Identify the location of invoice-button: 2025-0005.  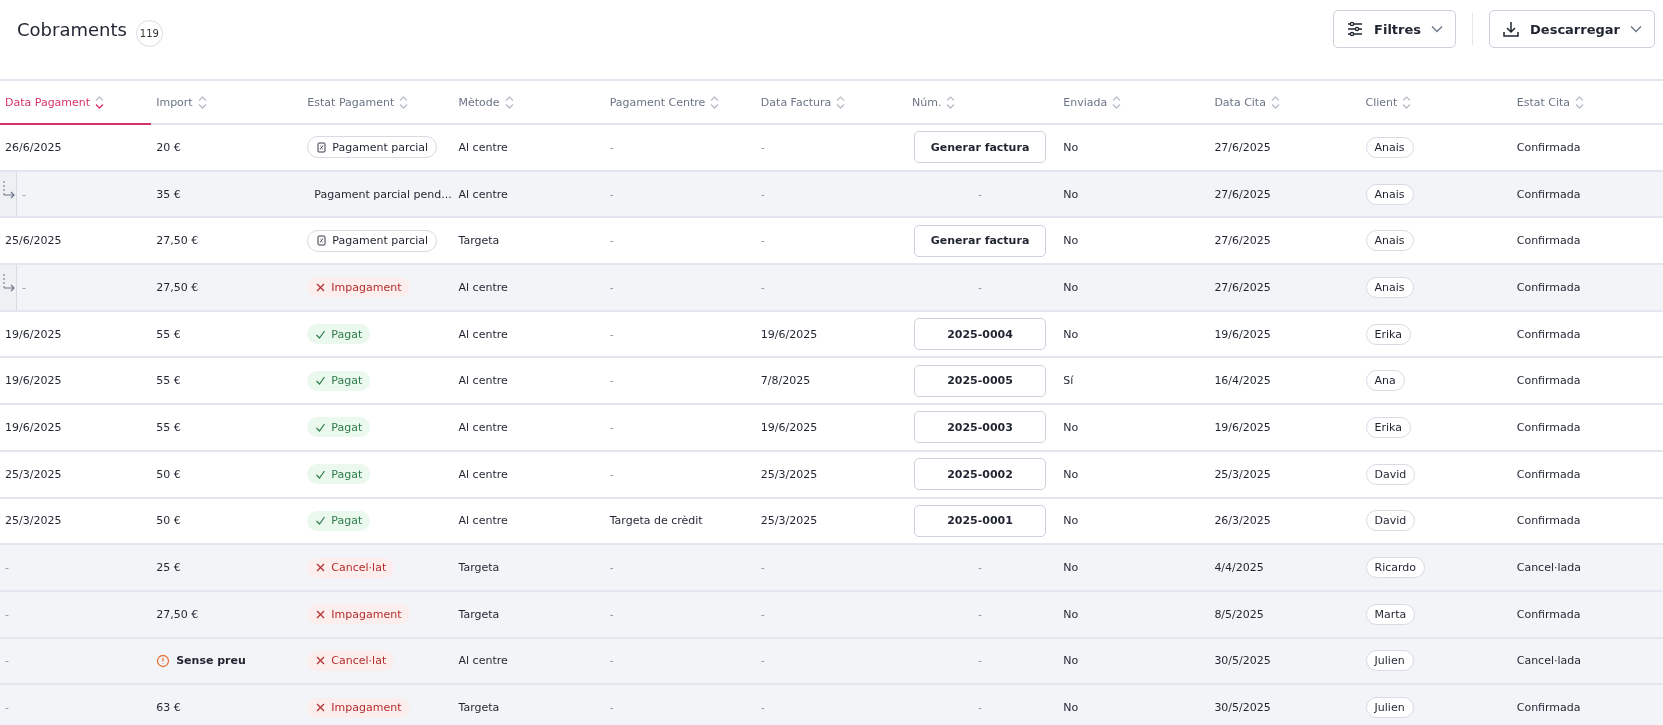
(980, 380).